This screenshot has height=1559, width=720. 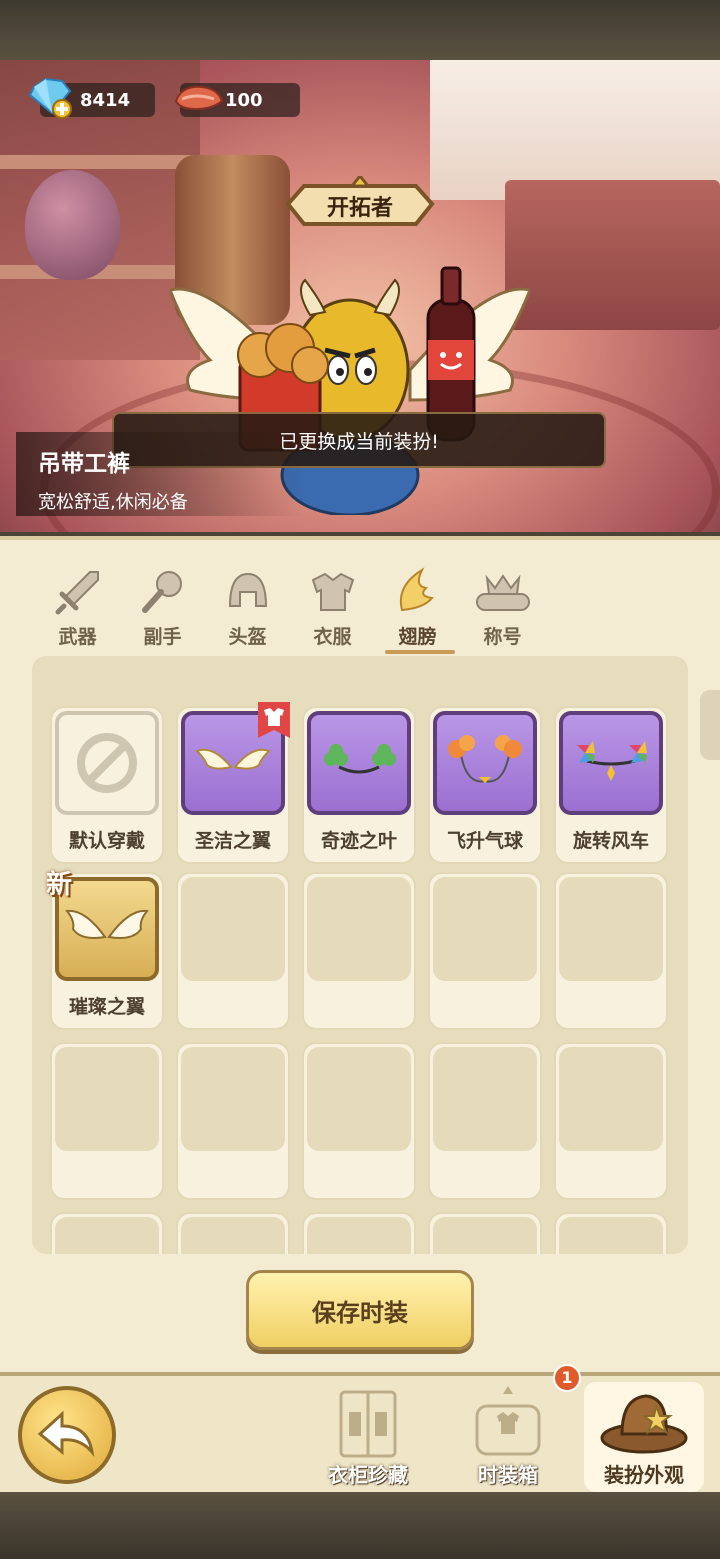 I want to click on item-label: 默认穿戴, so click(x=106, y=841).